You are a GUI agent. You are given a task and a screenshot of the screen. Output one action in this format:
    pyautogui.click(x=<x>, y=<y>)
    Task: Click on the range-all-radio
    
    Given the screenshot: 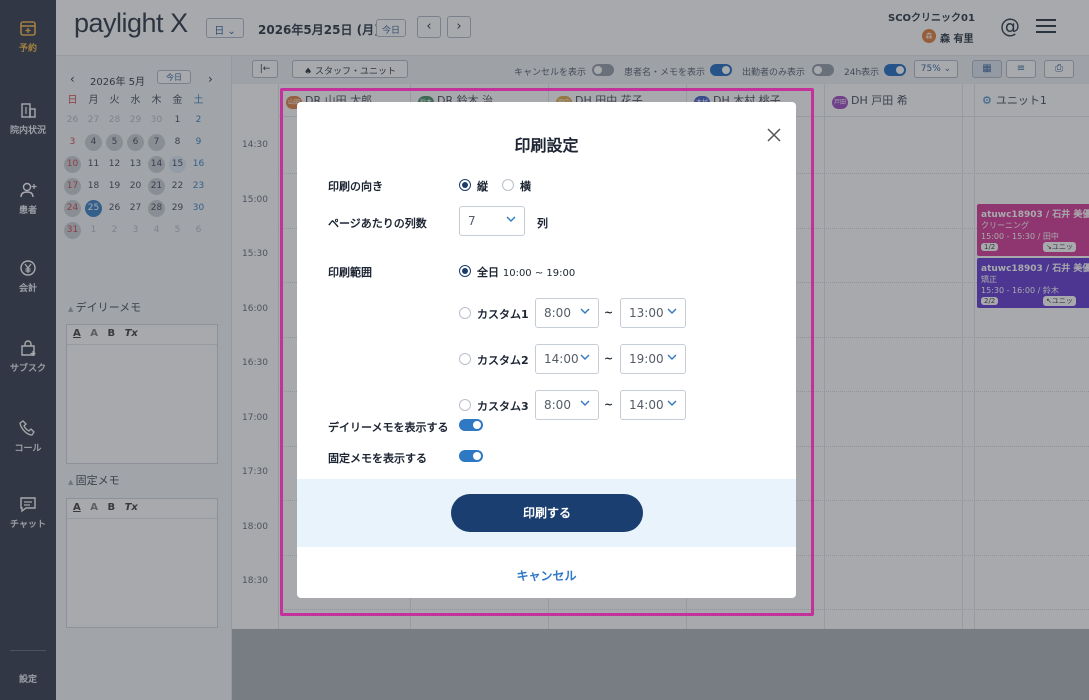 What is the action you would take?
    pyautogui.click(x=465, y=271)
    